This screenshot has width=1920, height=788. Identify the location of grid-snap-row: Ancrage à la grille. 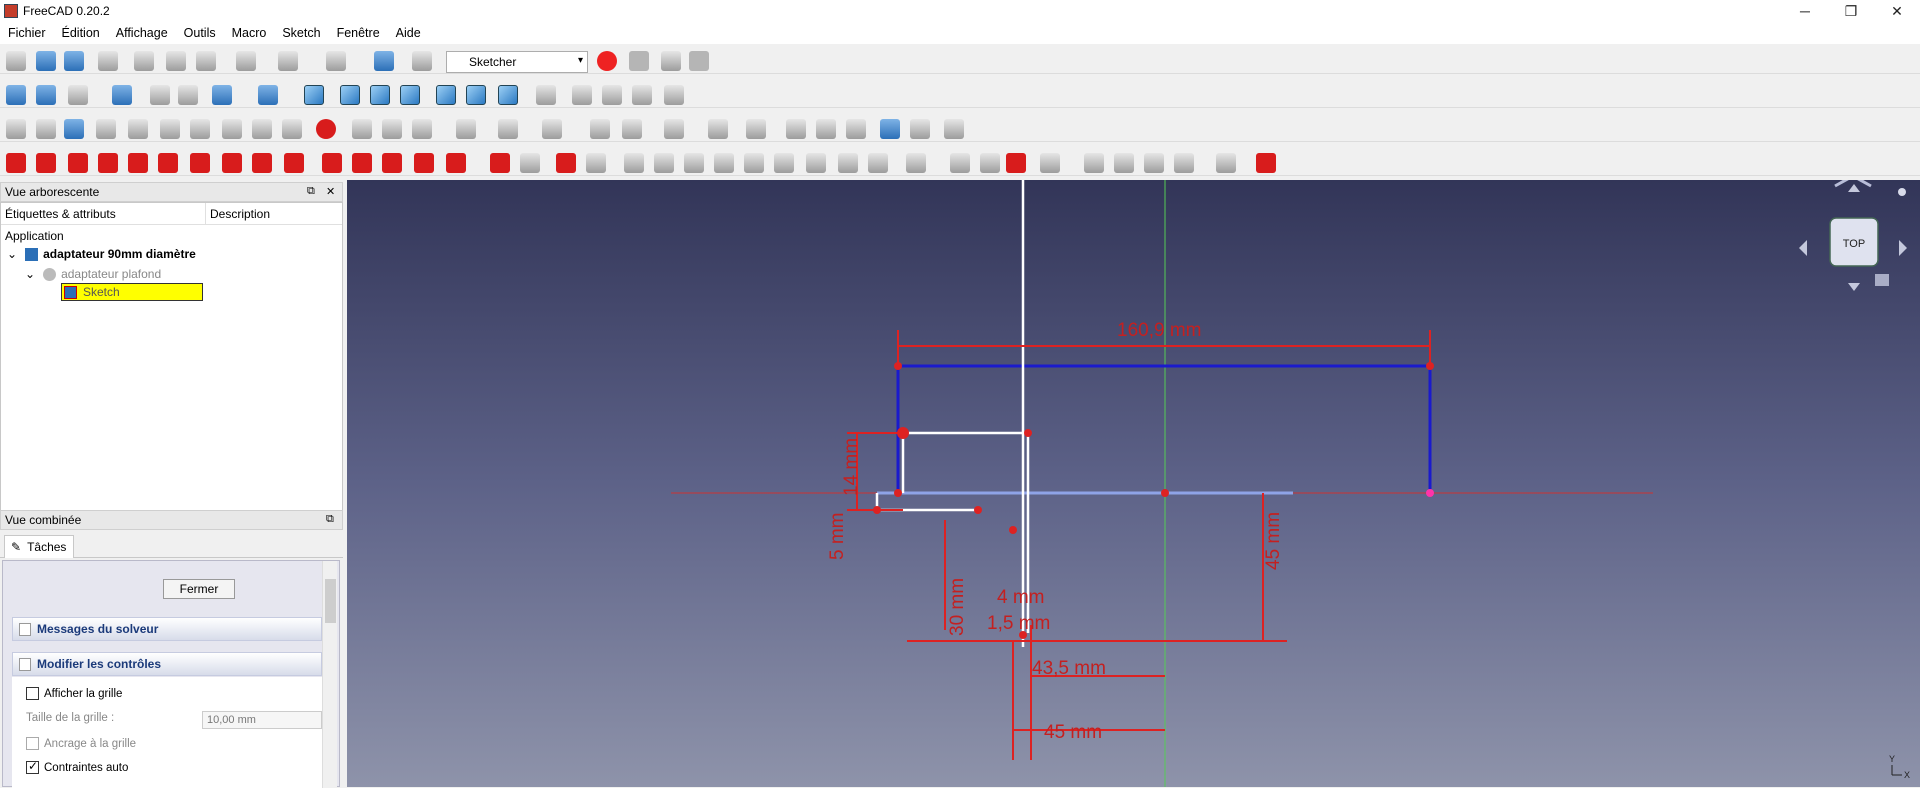
(81, 743).